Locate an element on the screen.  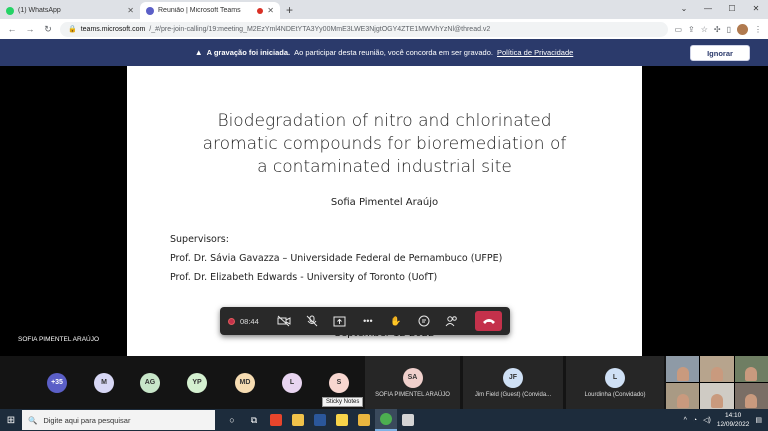
participant-tile: YP is located at coordinates (197, 382).